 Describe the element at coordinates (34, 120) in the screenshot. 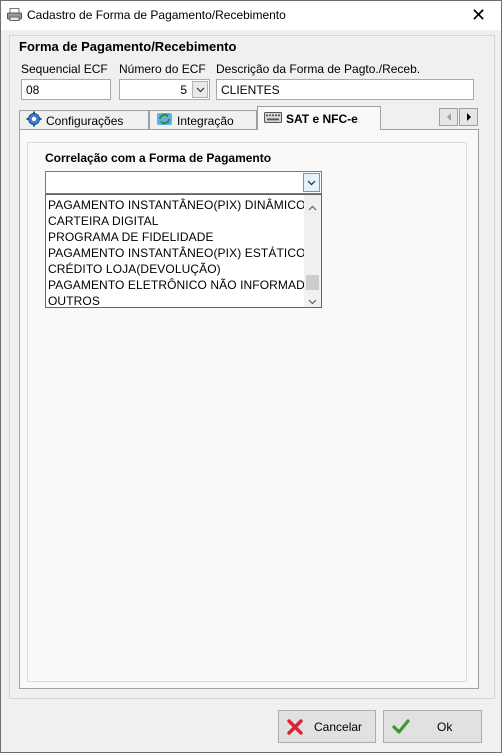

I see `gear-icon` at that location.